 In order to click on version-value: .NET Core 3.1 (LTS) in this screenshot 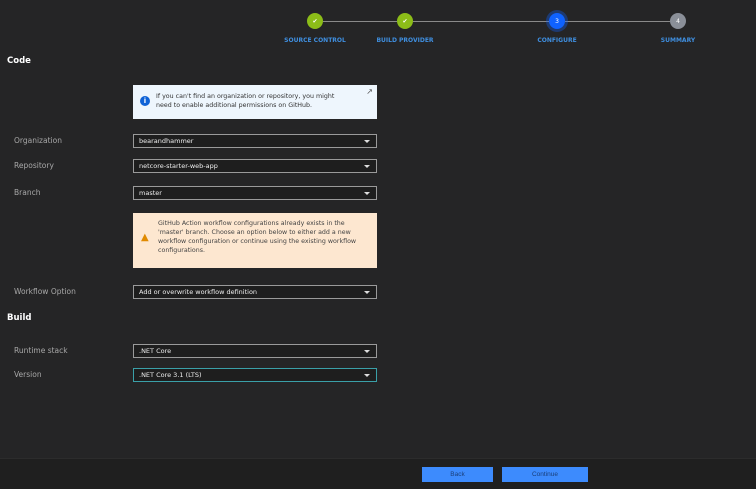, I will do `click(170, 375)`.